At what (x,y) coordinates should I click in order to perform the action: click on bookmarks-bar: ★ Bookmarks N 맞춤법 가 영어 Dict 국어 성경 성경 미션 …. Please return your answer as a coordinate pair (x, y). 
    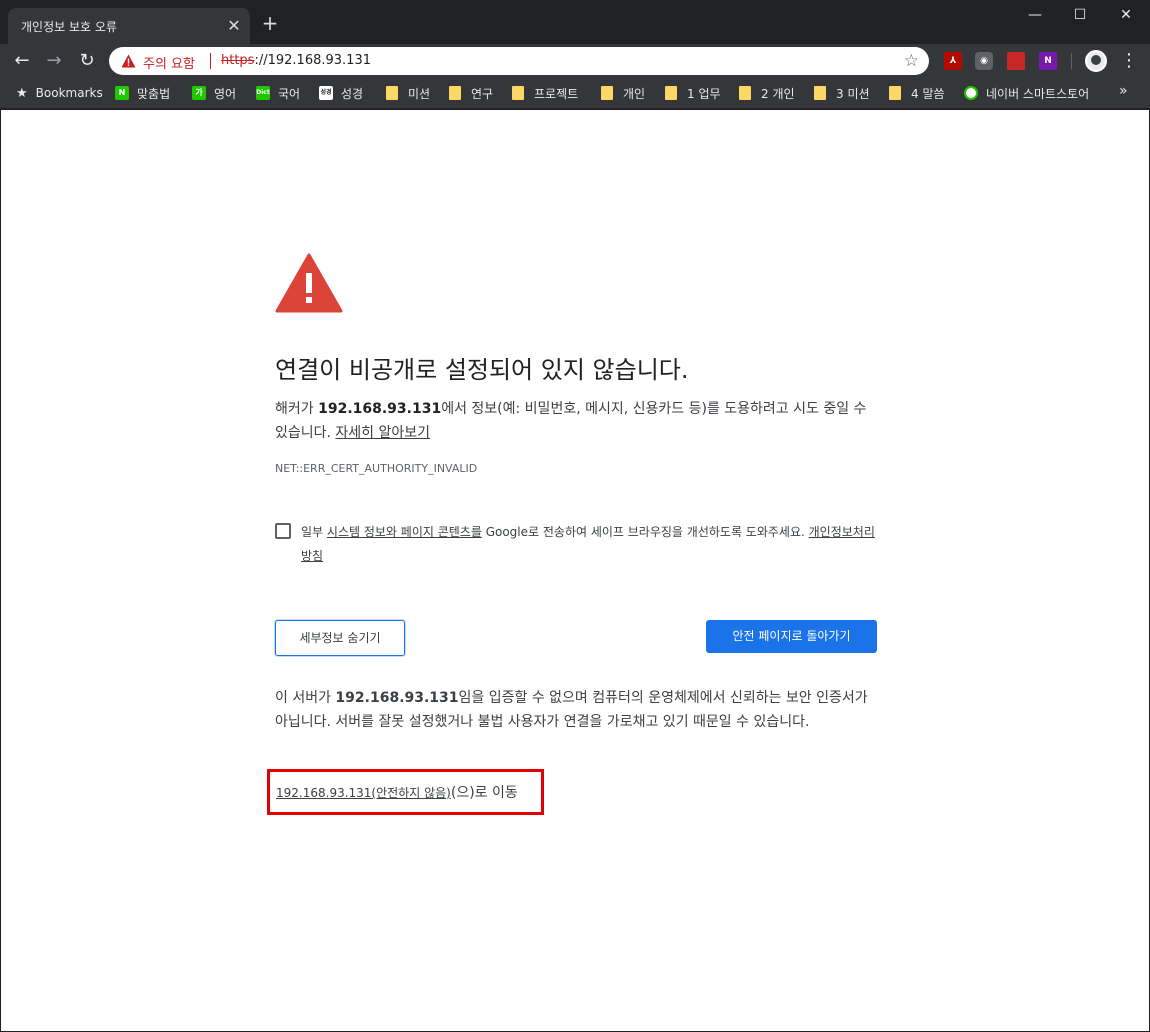
    Looking at the image, I should click on (575, 93).